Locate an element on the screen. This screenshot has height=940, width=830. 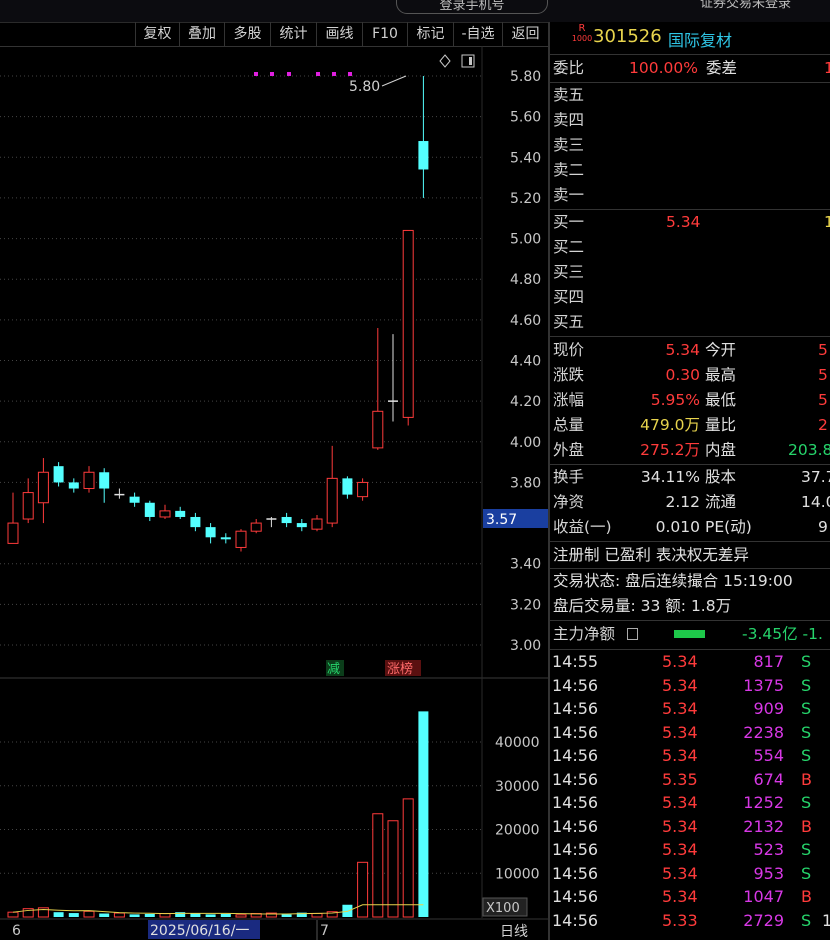
toolbar-f10-button: F10 is located at coordinates (384, 34).